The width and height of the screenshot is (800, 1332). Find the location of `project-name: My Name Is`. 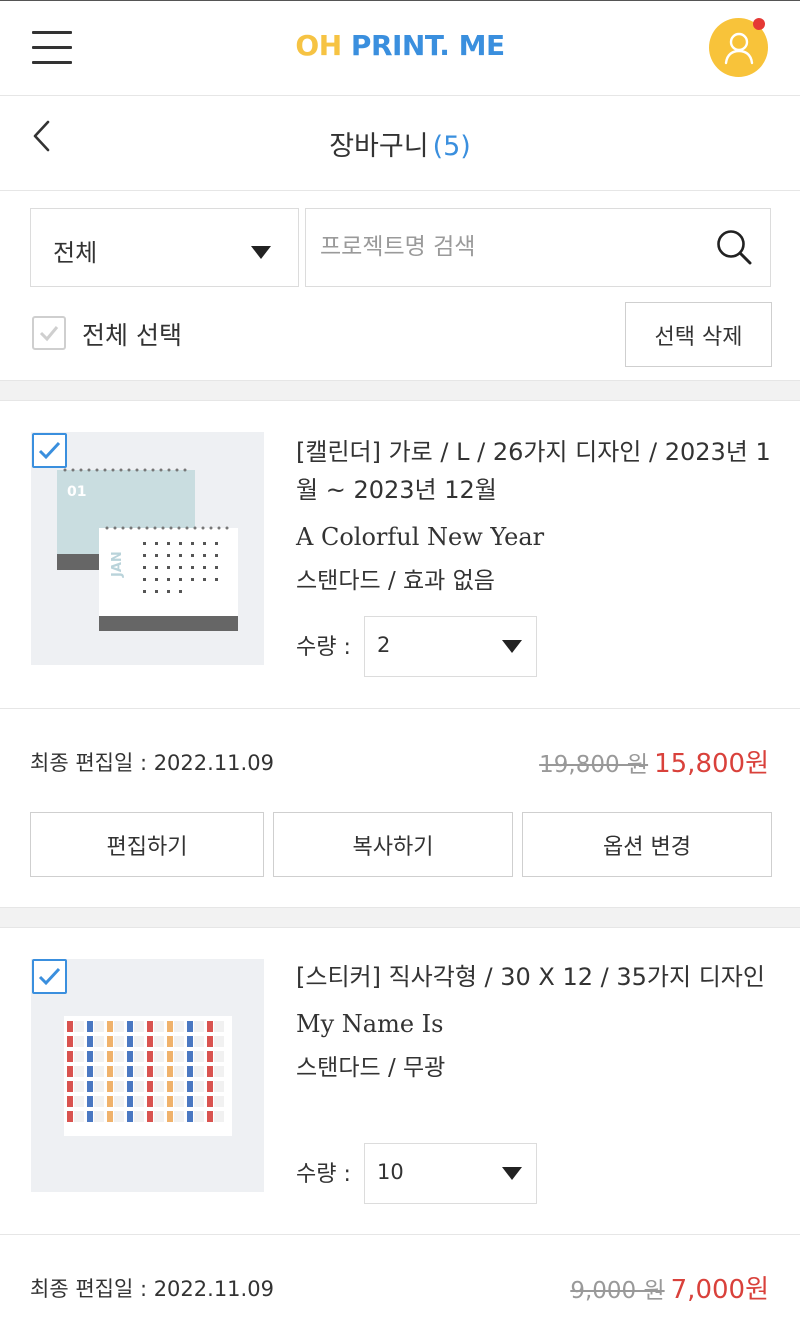

project-name: My Name Is is located at coordinates (370, 1024).